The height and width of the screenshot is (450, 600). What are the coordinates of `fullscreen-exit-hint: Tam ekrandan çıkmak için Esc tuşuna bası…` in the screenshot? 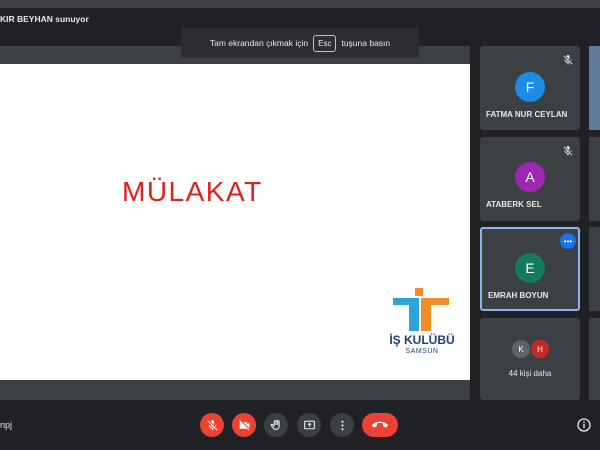 It's located at (300, 43).